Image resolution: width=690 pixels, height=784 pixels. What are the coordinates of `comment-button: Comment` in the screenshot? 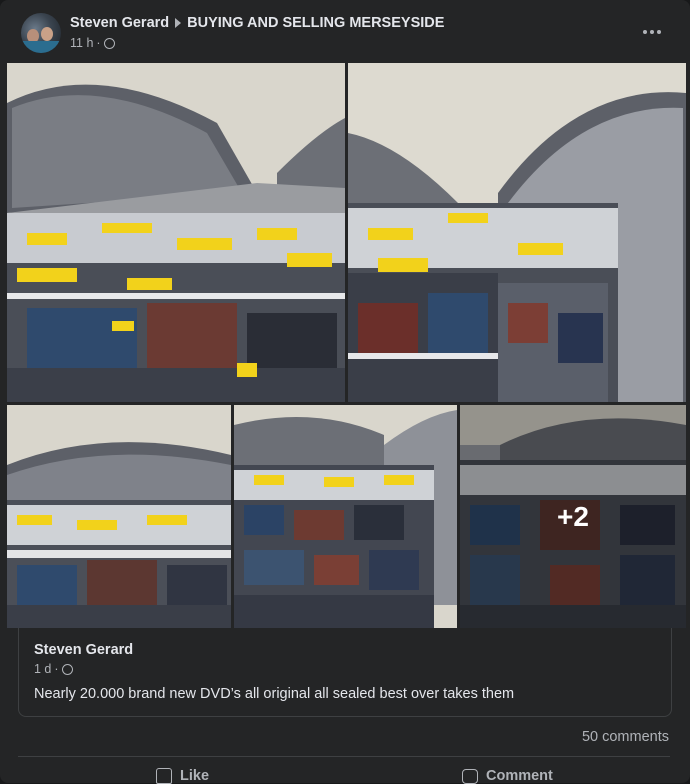 It's located at (507, 776).